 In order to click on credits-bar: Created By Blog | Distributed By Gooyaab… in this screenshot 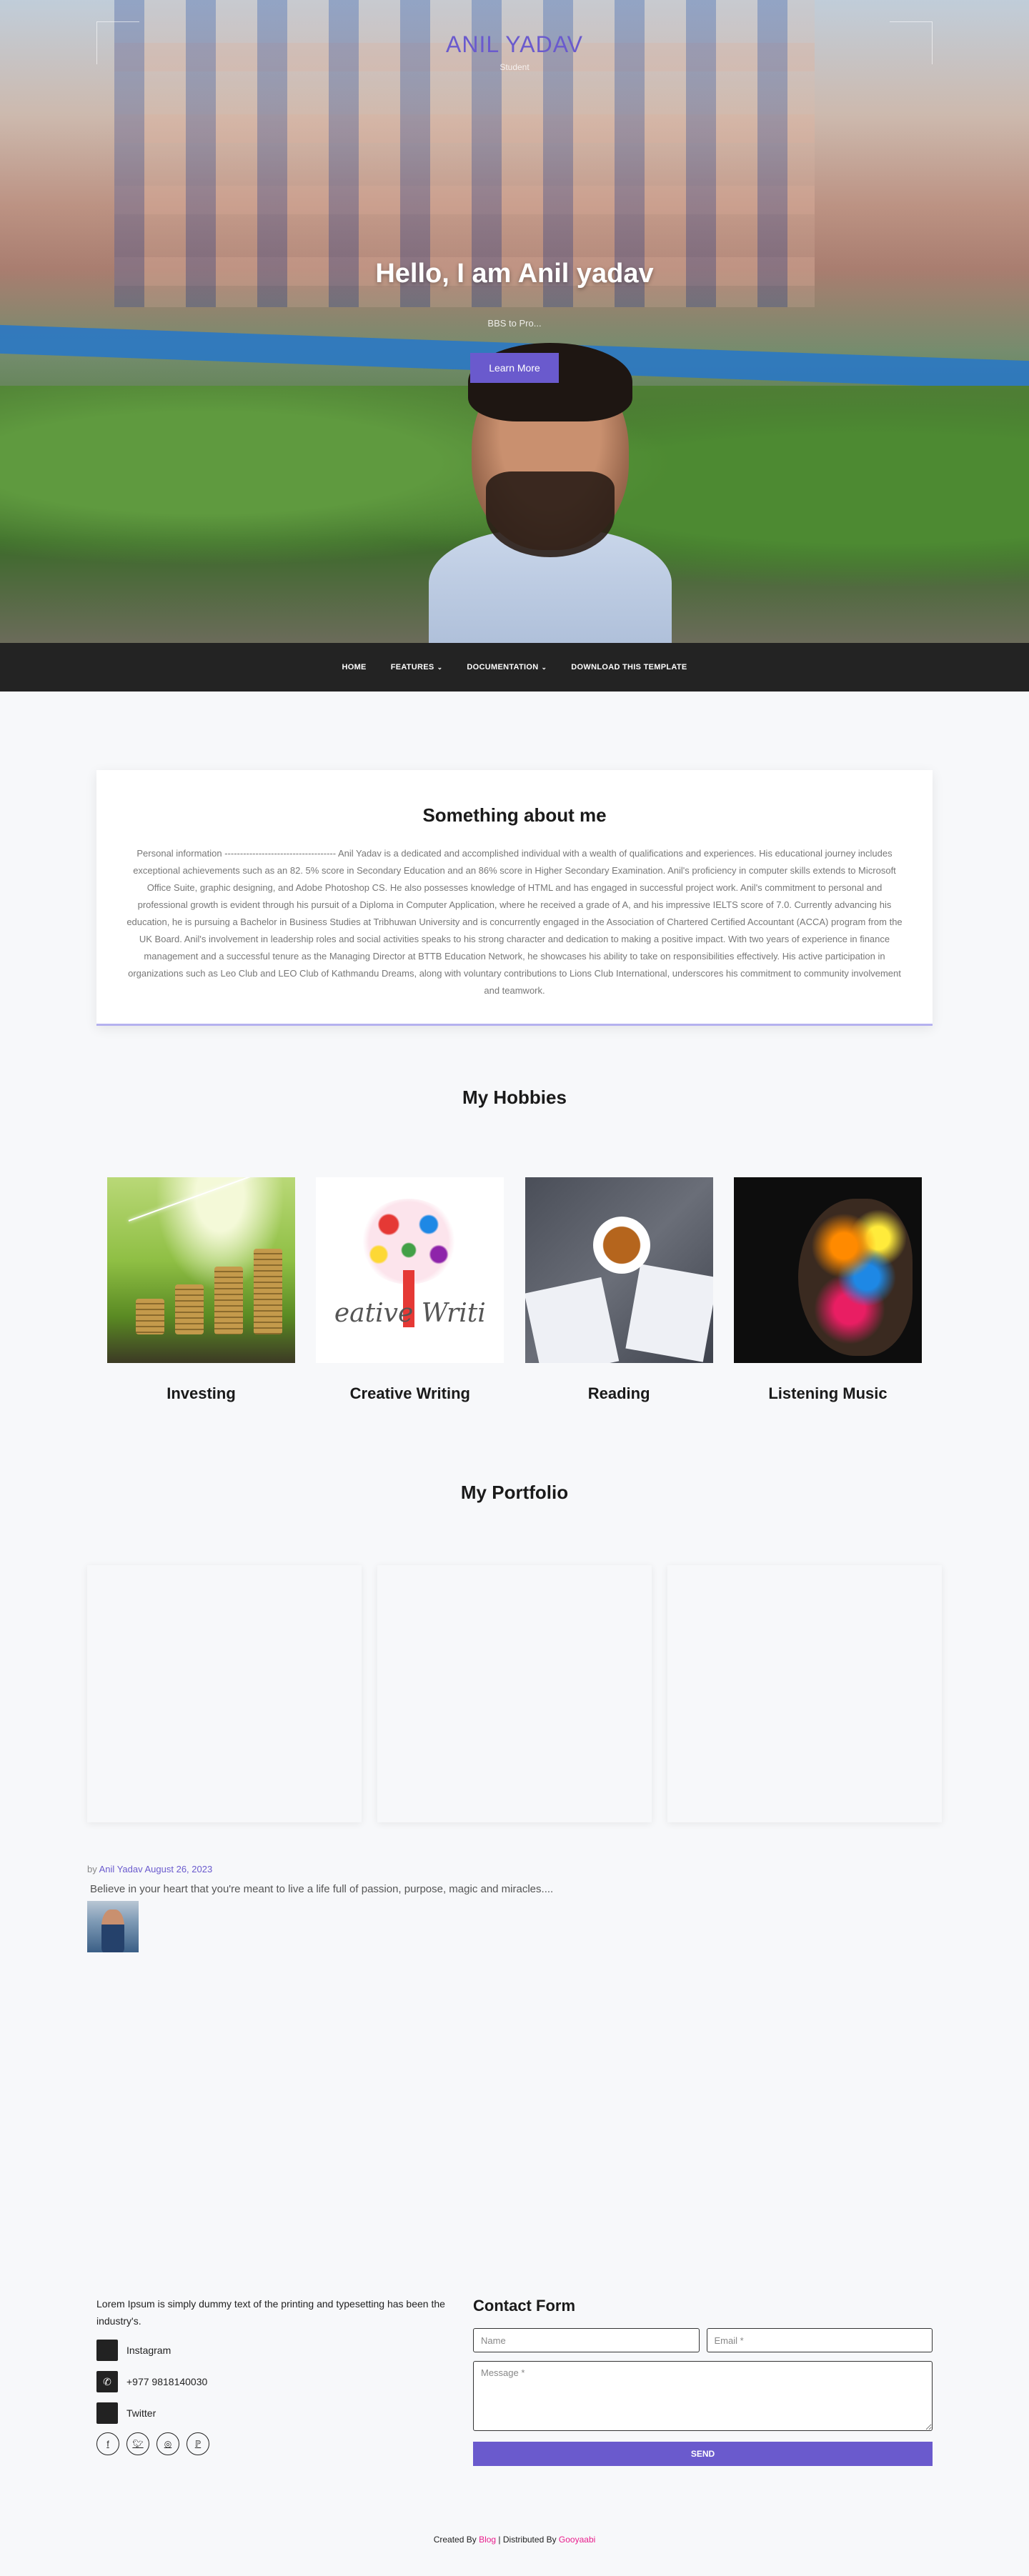, I will do `click(514, 2540)`.